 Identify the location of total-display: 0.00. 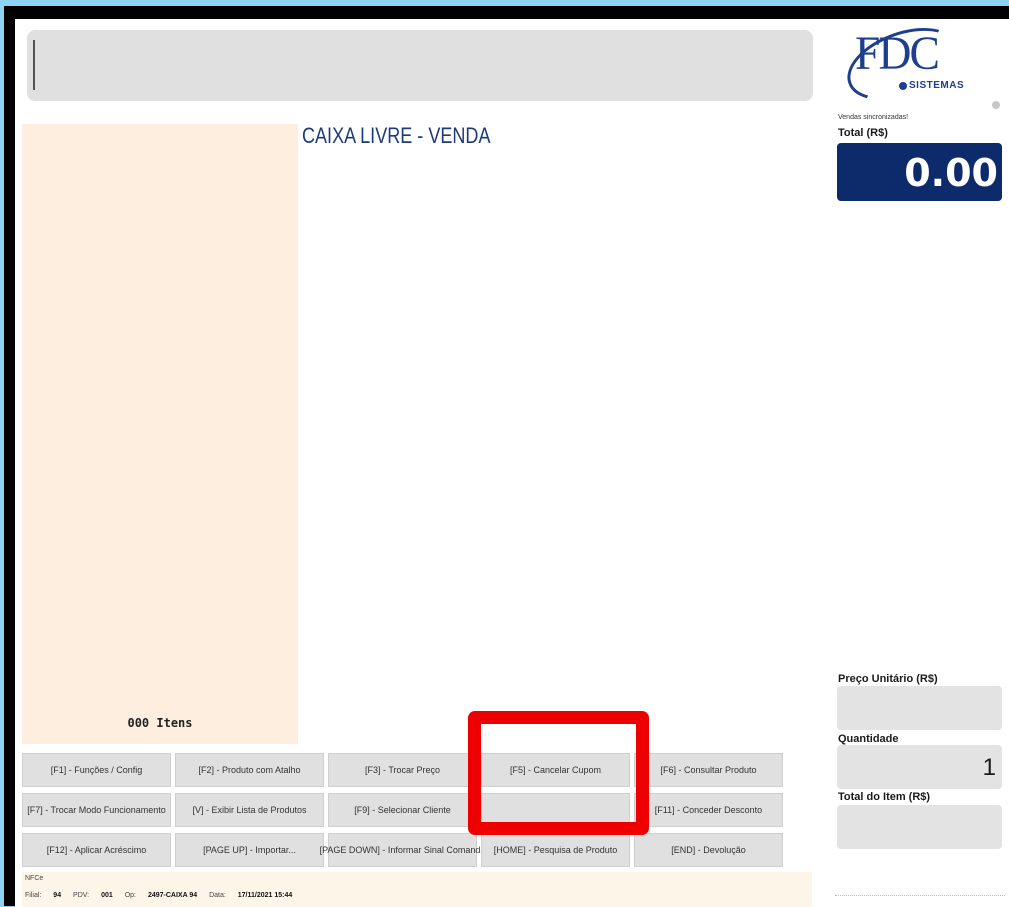
(919, 172).